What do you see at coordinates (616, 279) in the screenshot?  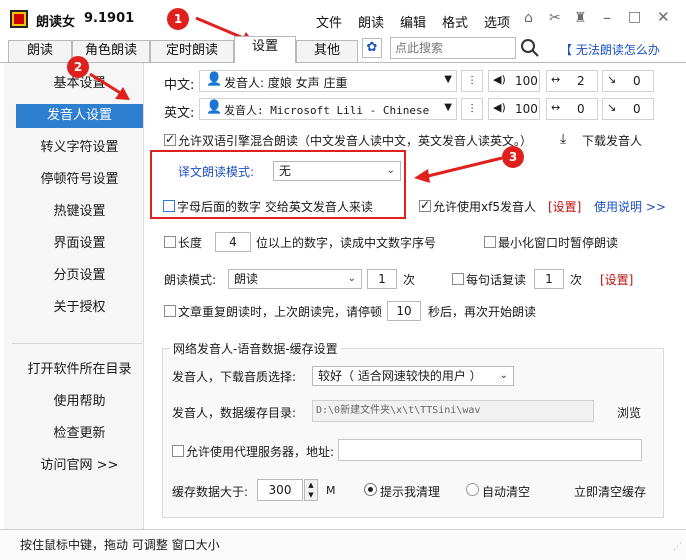 I see `repeat-settings-link: [设置]` at bounding box center [616, 279].